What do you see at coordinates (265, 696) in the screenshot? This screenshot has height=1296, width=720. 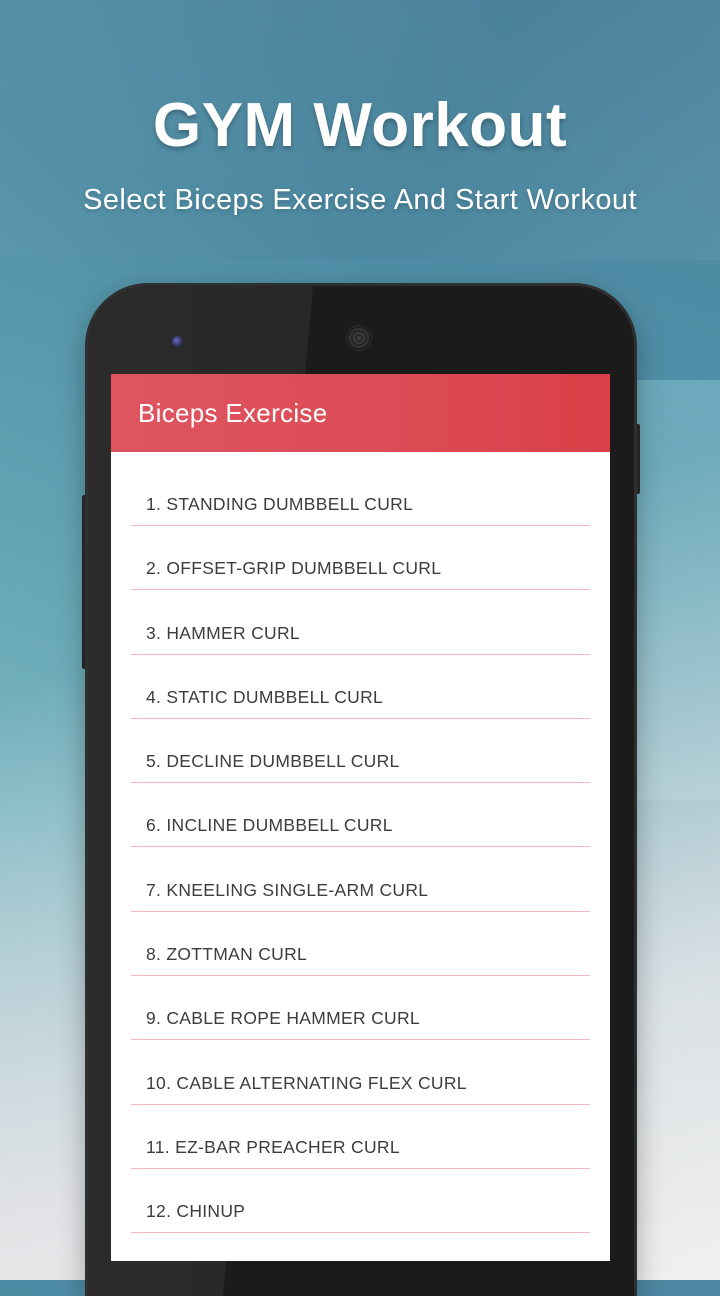 I see `exercise-label: 4. STATIC DUMBBELL CURL` at bounding box center [265, 696].